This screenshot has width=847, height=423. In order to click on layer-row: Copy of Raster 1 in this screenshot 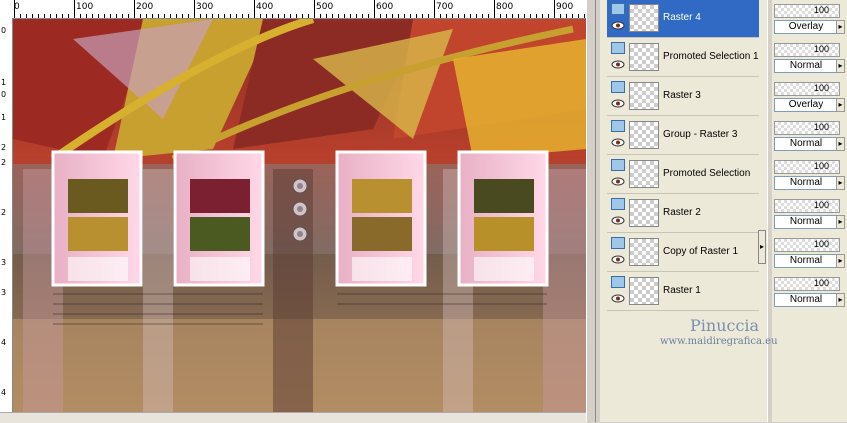, I will do `click(683, 253)`.